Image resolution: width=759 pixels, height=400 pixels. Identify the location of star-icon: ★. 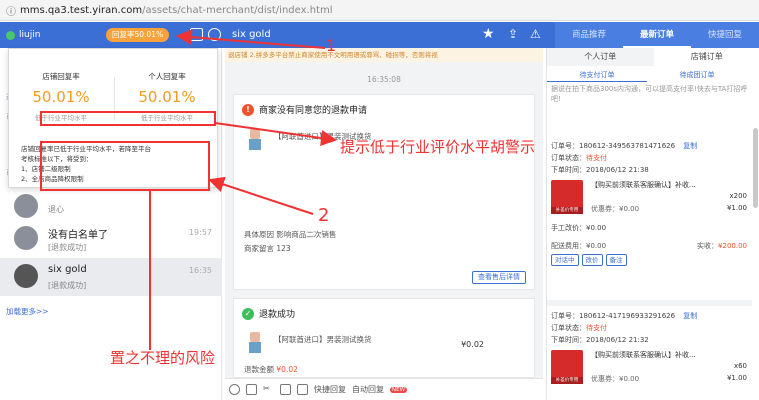
(488, 34).